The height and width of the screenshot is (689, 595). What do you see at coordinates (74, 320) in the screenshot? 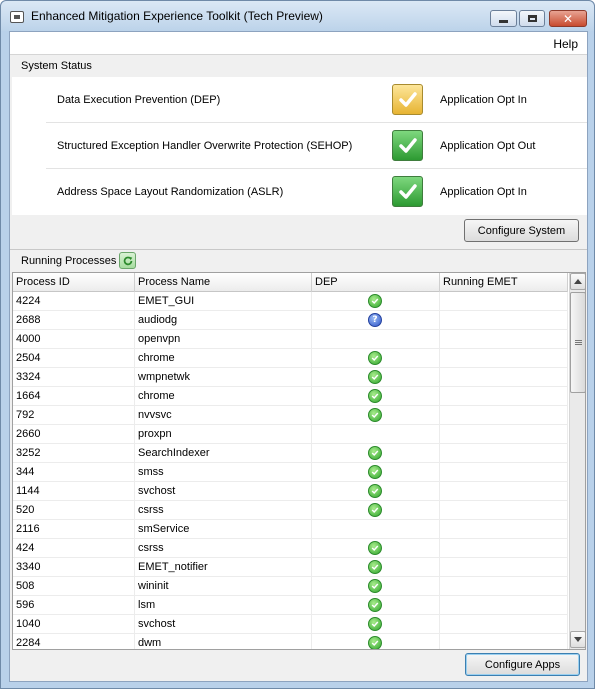
I see `cell-process-id: 2688` at bounding box center [74, 320].